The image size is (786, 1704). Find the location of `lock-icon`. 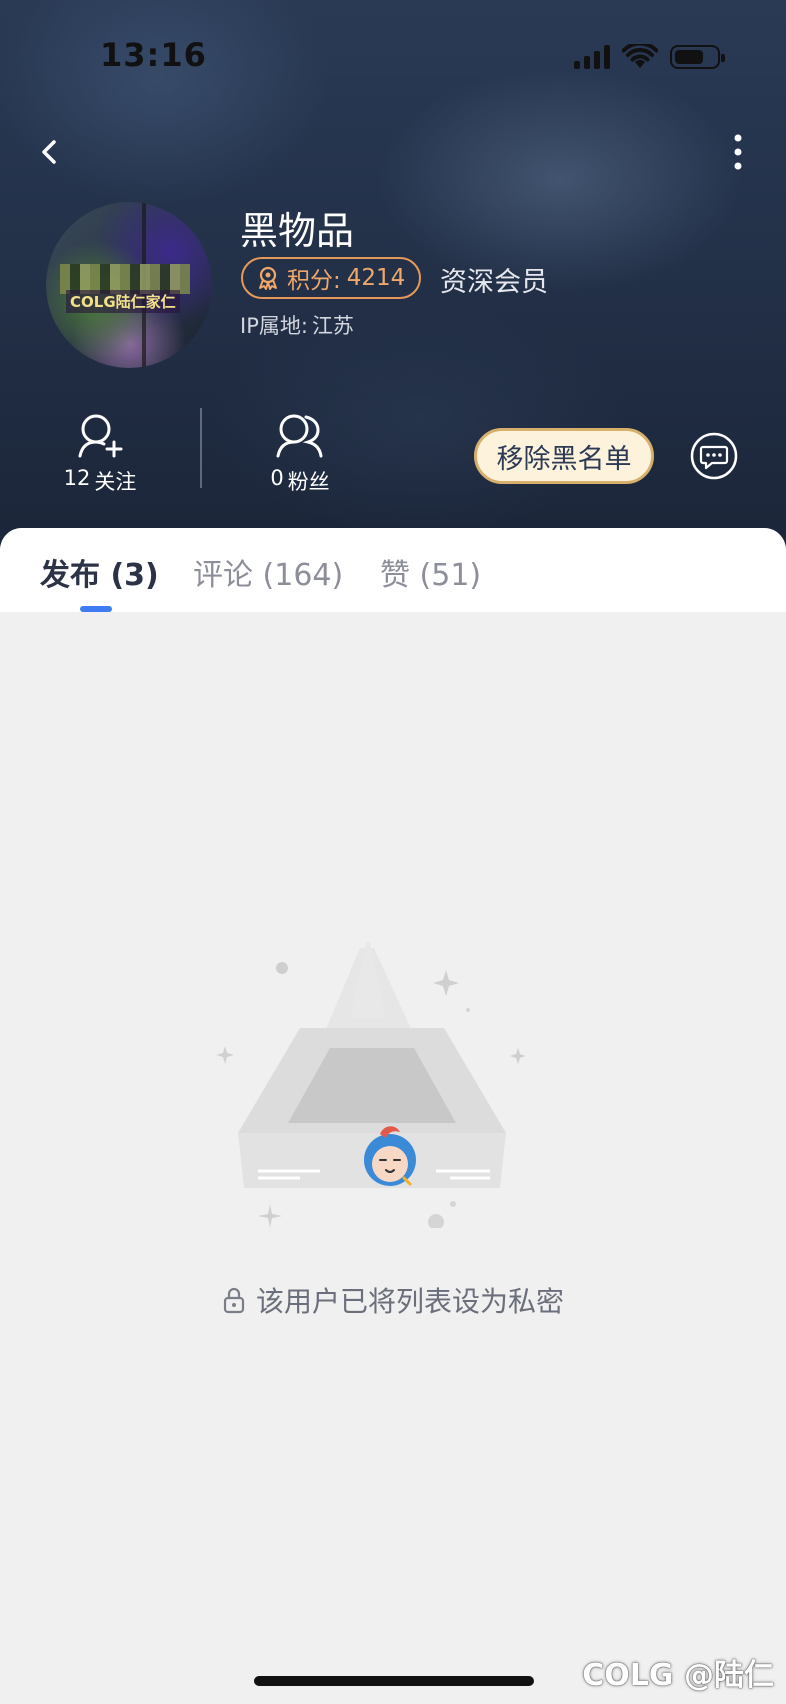

lock-icon is located at coordinates (234, 1300).